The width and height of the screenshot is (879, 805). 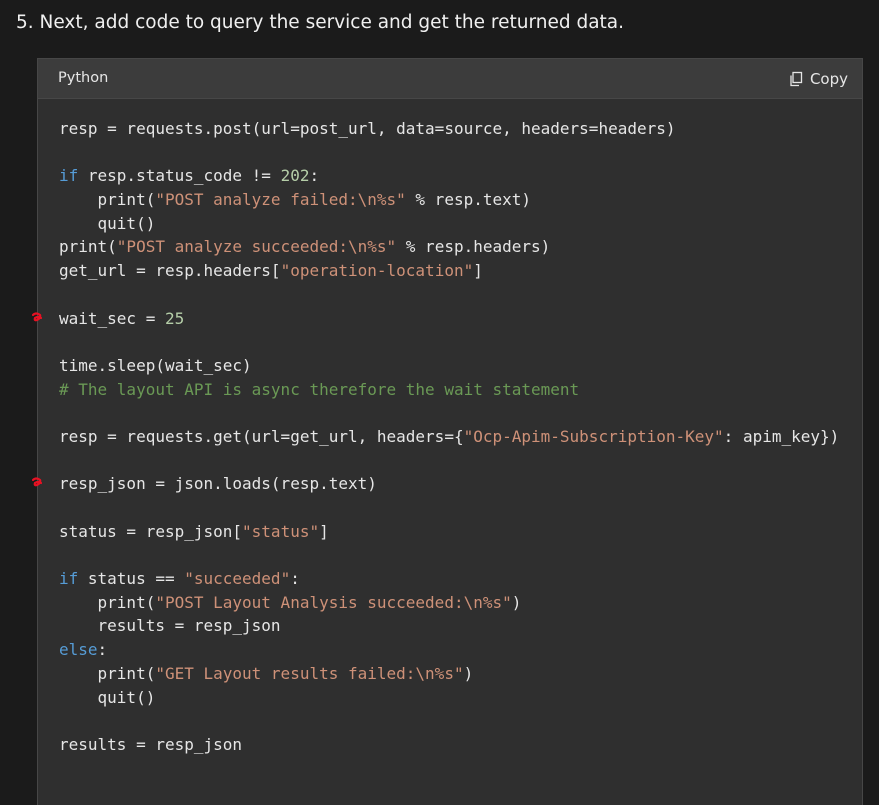 What do you see at coordinates (593, 436) in the screenshot?
I see `code-token: "Ocp-Apim-Subscription-Key"` at bounding box center [593, 436].